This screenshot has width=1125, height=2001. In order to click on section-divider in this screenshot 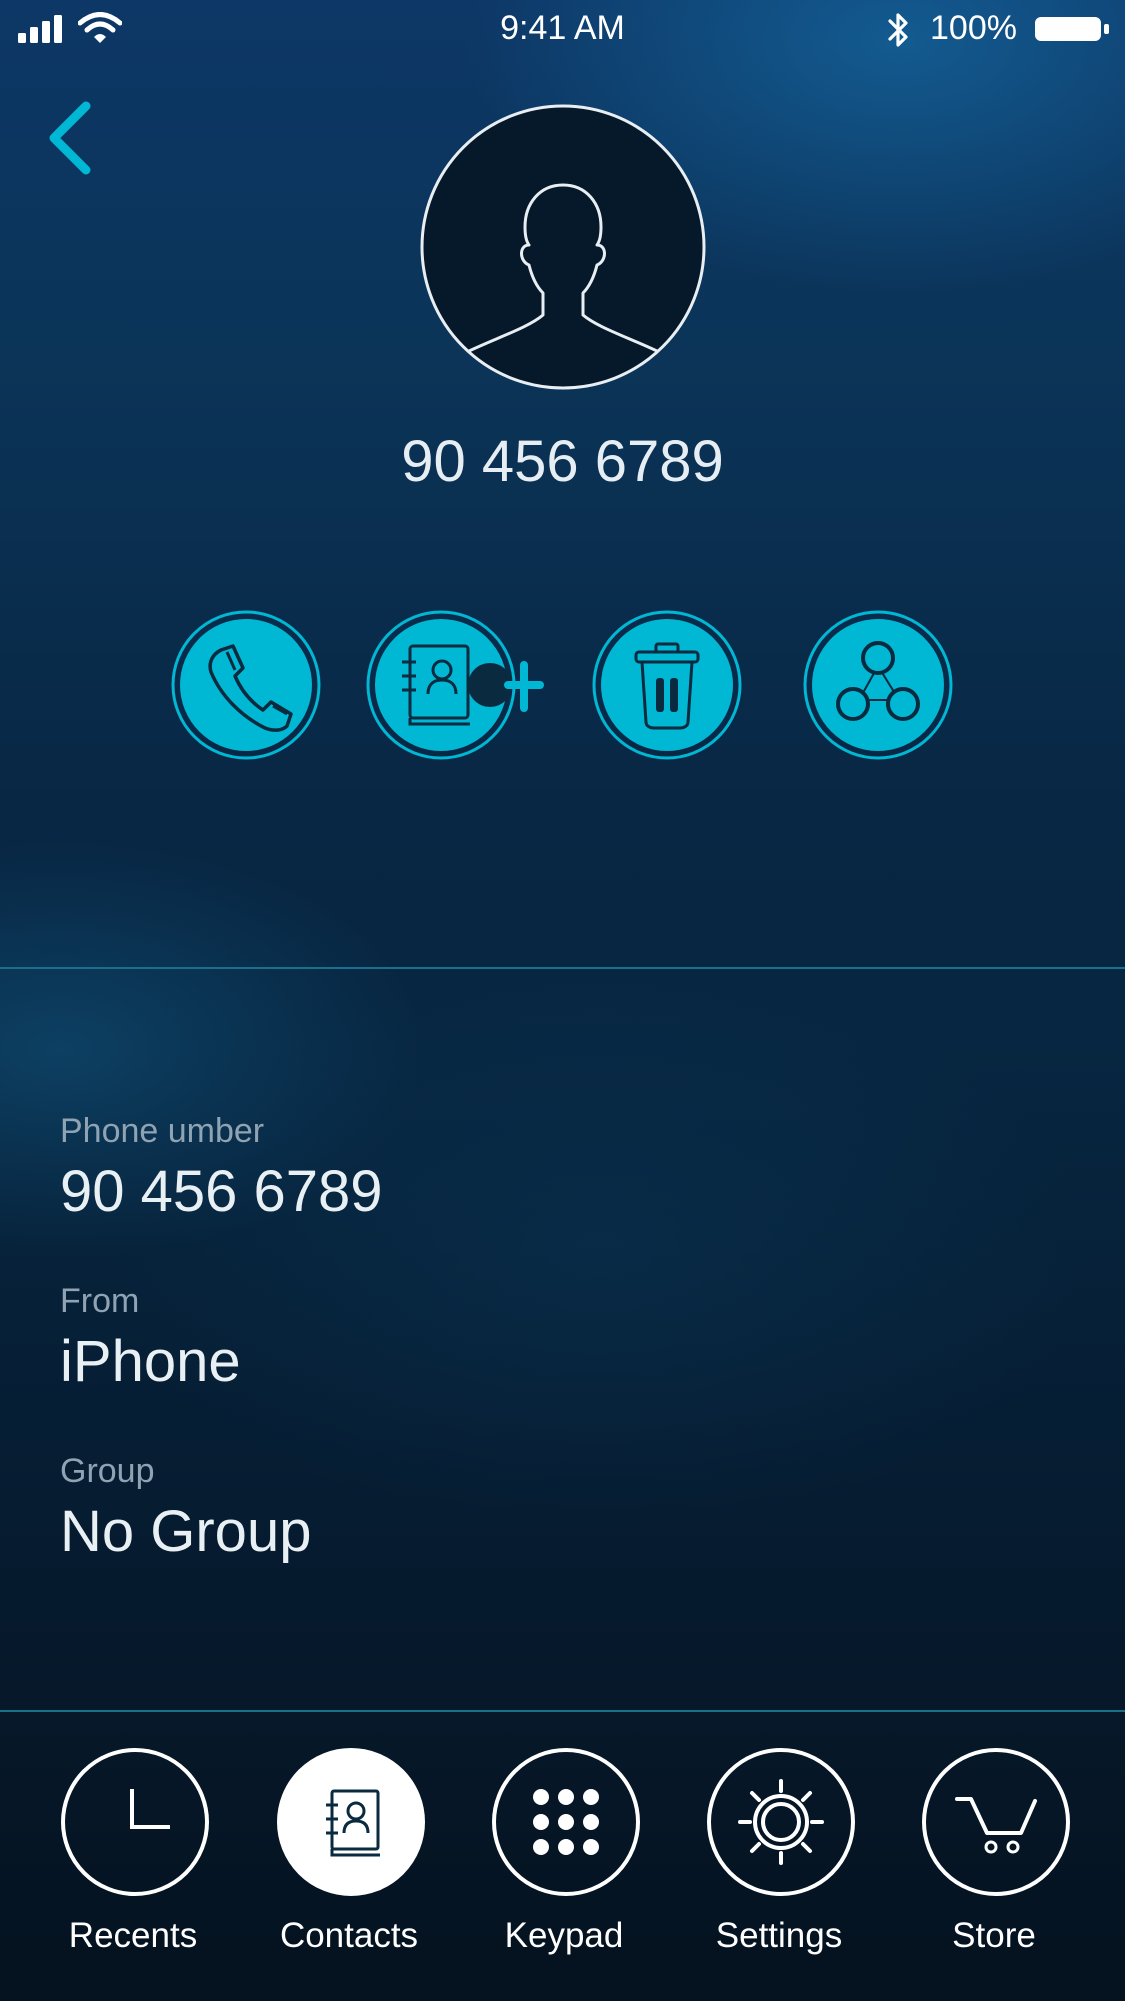, I will do `click(562, 968)`.